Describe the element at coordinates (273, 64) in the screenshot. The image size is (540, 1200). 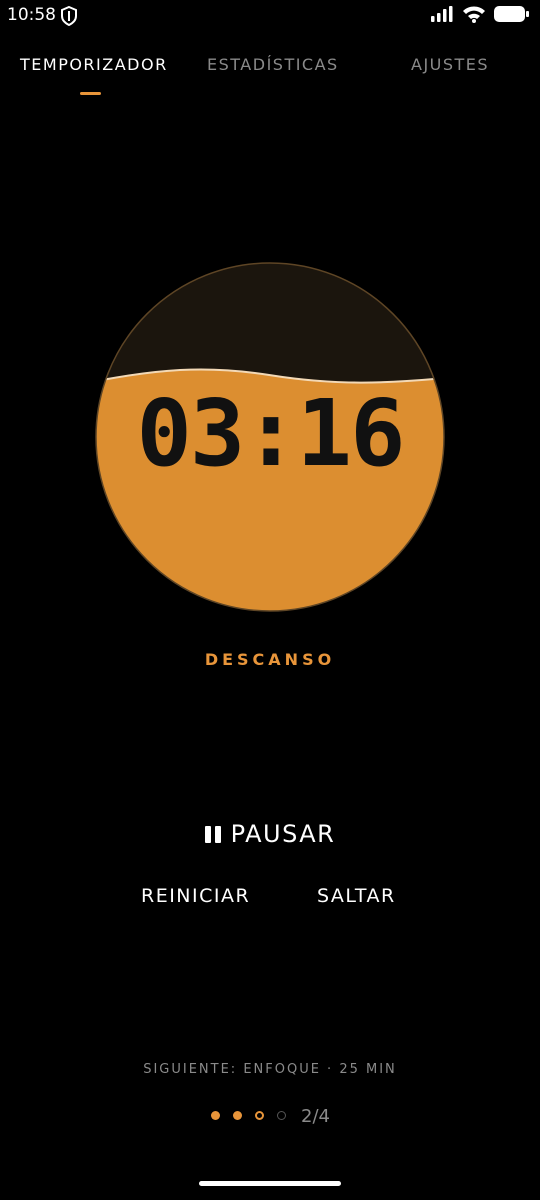
I see `tab-estadisticas: ESTADÍSTICAS` at that location.